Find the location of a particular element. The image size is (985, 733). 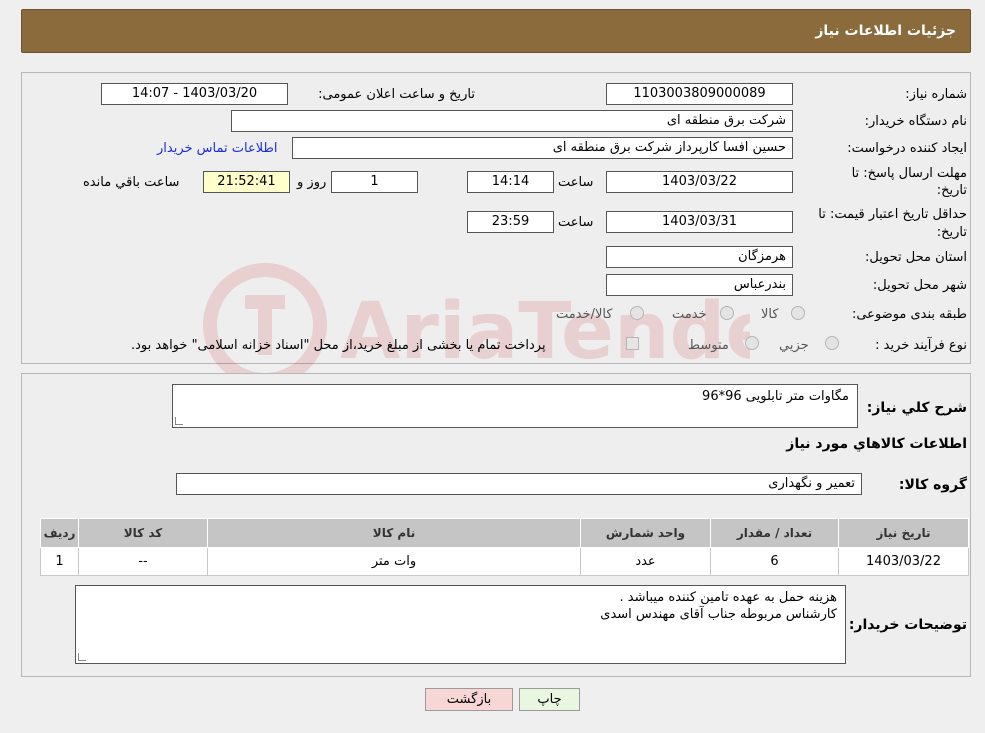

remaining-label: ساعت باقي مانده is located at coordinates (131, 182).